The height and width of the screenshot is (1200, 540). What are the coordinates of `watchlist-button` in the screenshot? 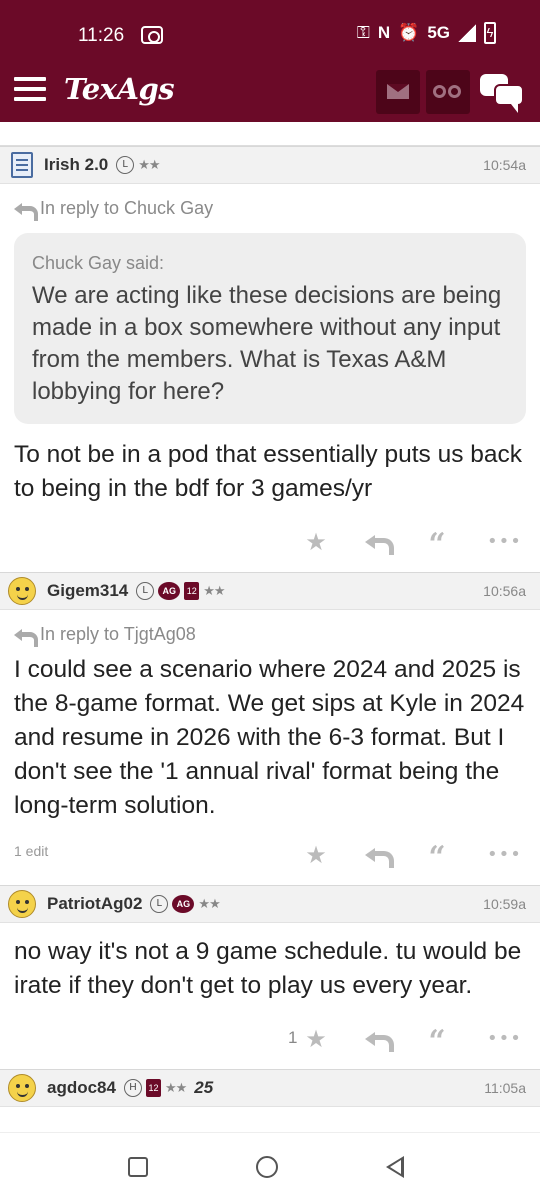 It's located at (448, 92).